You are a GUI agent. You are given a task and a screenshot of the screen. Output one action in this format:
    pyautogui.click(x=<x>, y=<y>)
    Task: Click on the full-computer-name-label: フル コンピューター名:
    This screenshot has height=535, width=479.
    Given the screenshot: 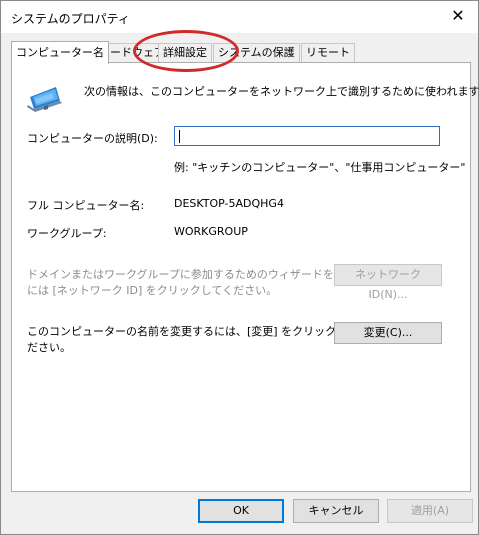 What is the action you would take?
    pyautogui.click(x=86, y=205)
    